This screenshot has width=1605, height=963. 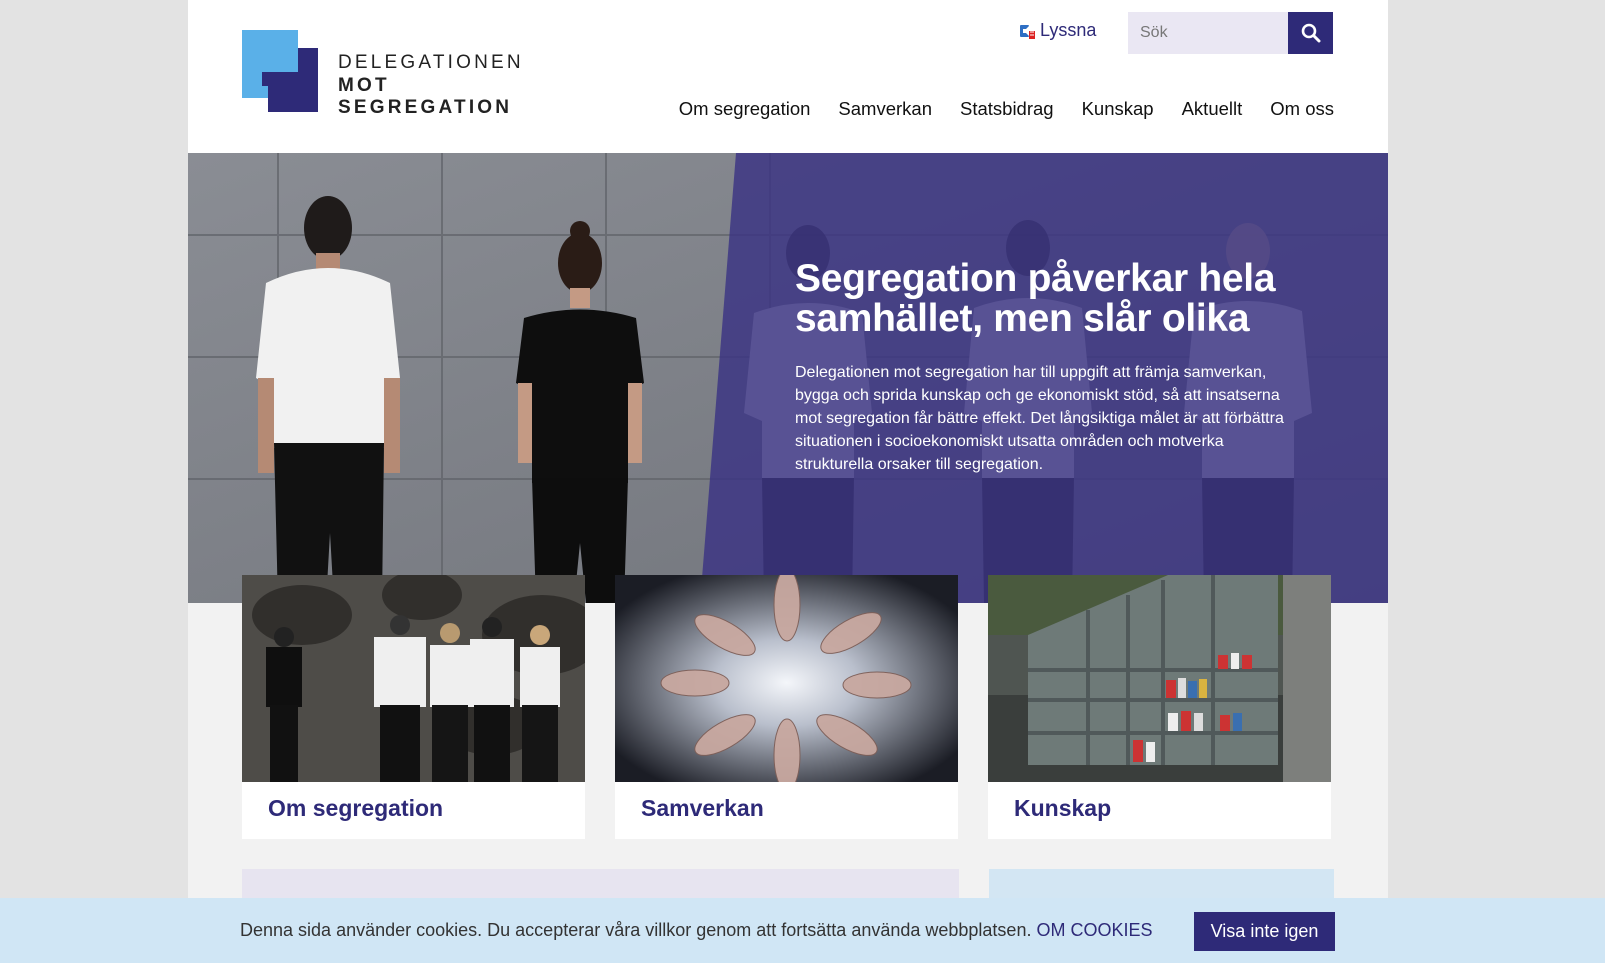 What do you see at coordinates (702, 808) in the screenshot?
I see `card-title: Samverkan` at bounding box center [702, 808].